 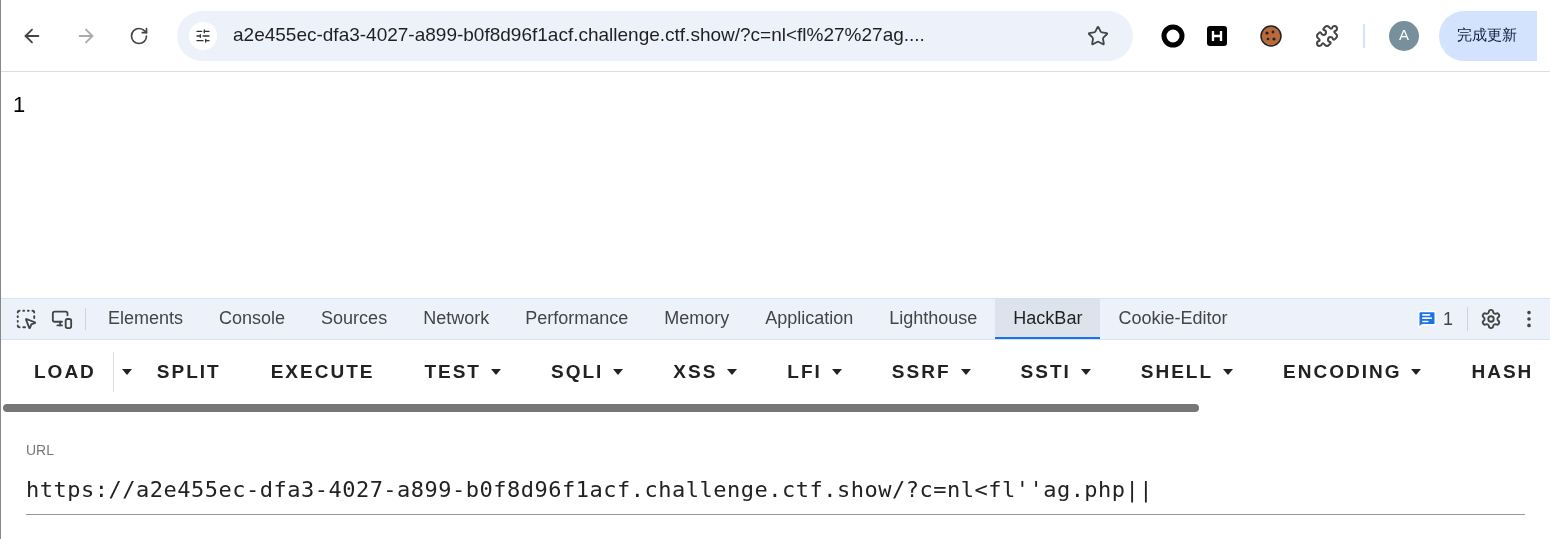 What do you see at coordinates (1098, 35) in the screenshot?
I see `bookmark-star-icon` at bounding box center [1098, 35].